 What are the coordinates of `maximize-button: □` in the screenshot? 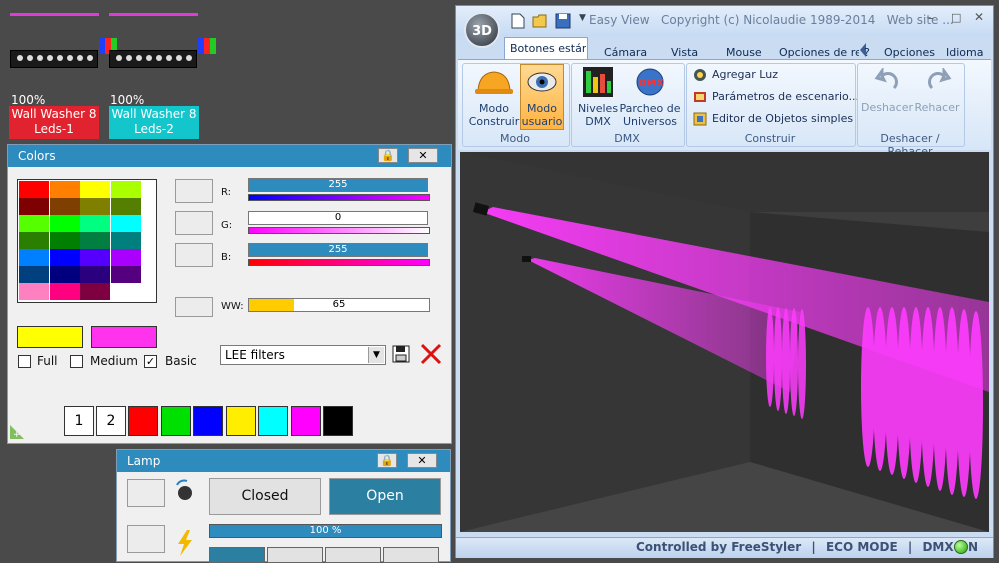 It's located at (956, 17).